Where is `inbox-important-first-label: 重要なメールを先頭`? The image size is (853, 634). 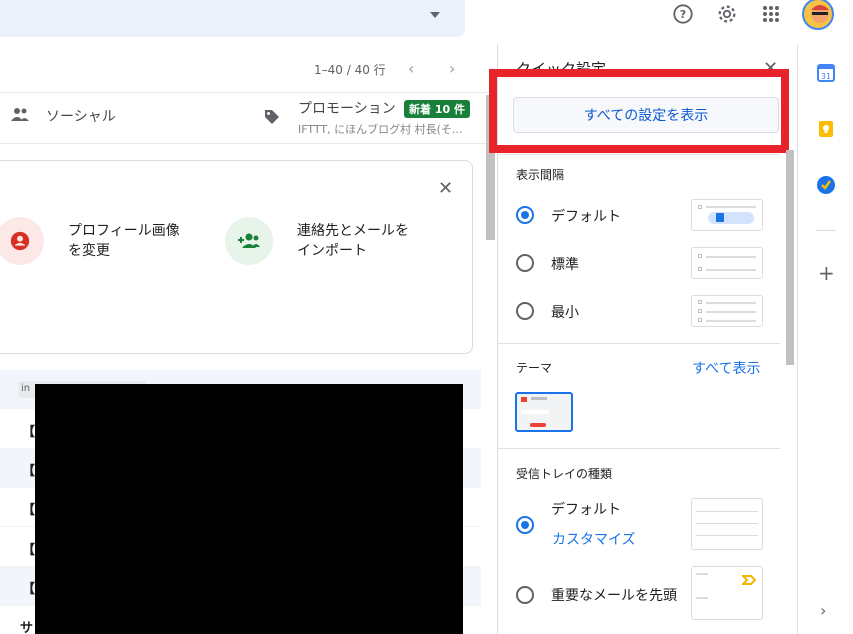
inbox-important-first-label: 重要なメールを先頭 is located at coordinates (614, 595).